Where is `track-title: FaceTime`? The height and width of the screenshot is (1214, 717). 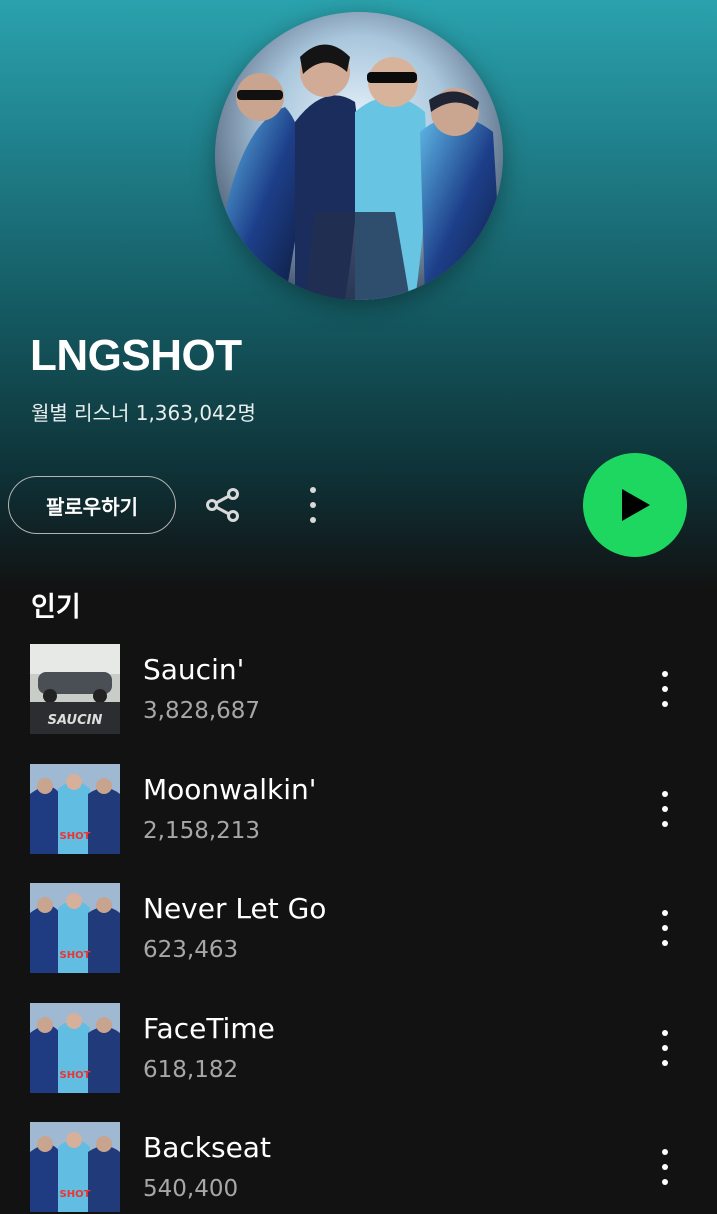
track-title: FaceTime is located at coordinates (209, 1028).